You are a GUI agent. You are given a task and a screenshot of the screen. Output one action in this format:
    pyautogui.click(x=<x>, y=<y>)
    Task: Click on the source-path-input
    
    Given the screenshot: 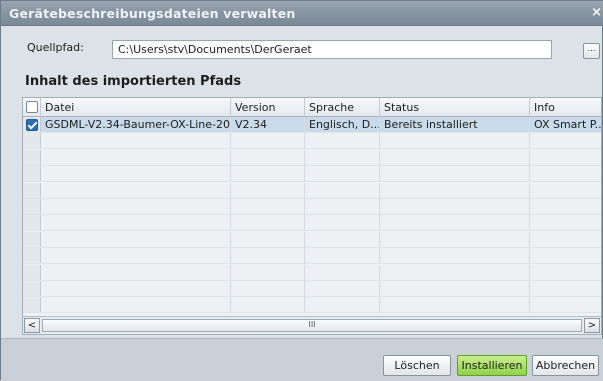 What is the action you would take?
    pyautogui.click(x=332, y=49)
    